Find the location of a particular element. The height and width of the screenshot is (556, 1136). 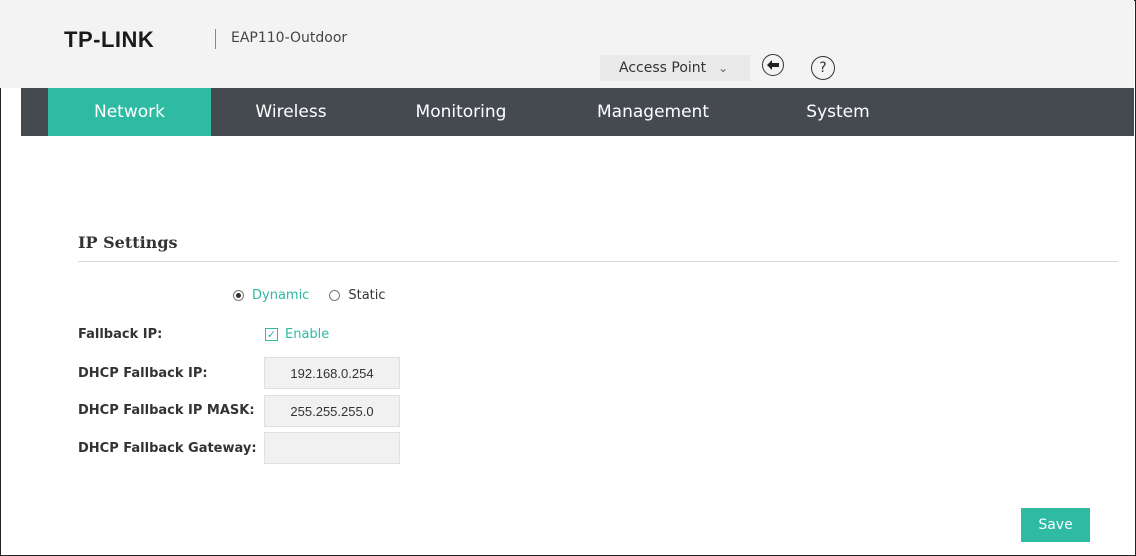

chevron-down-icon: ⌄ is located at coordinates (723, 68).